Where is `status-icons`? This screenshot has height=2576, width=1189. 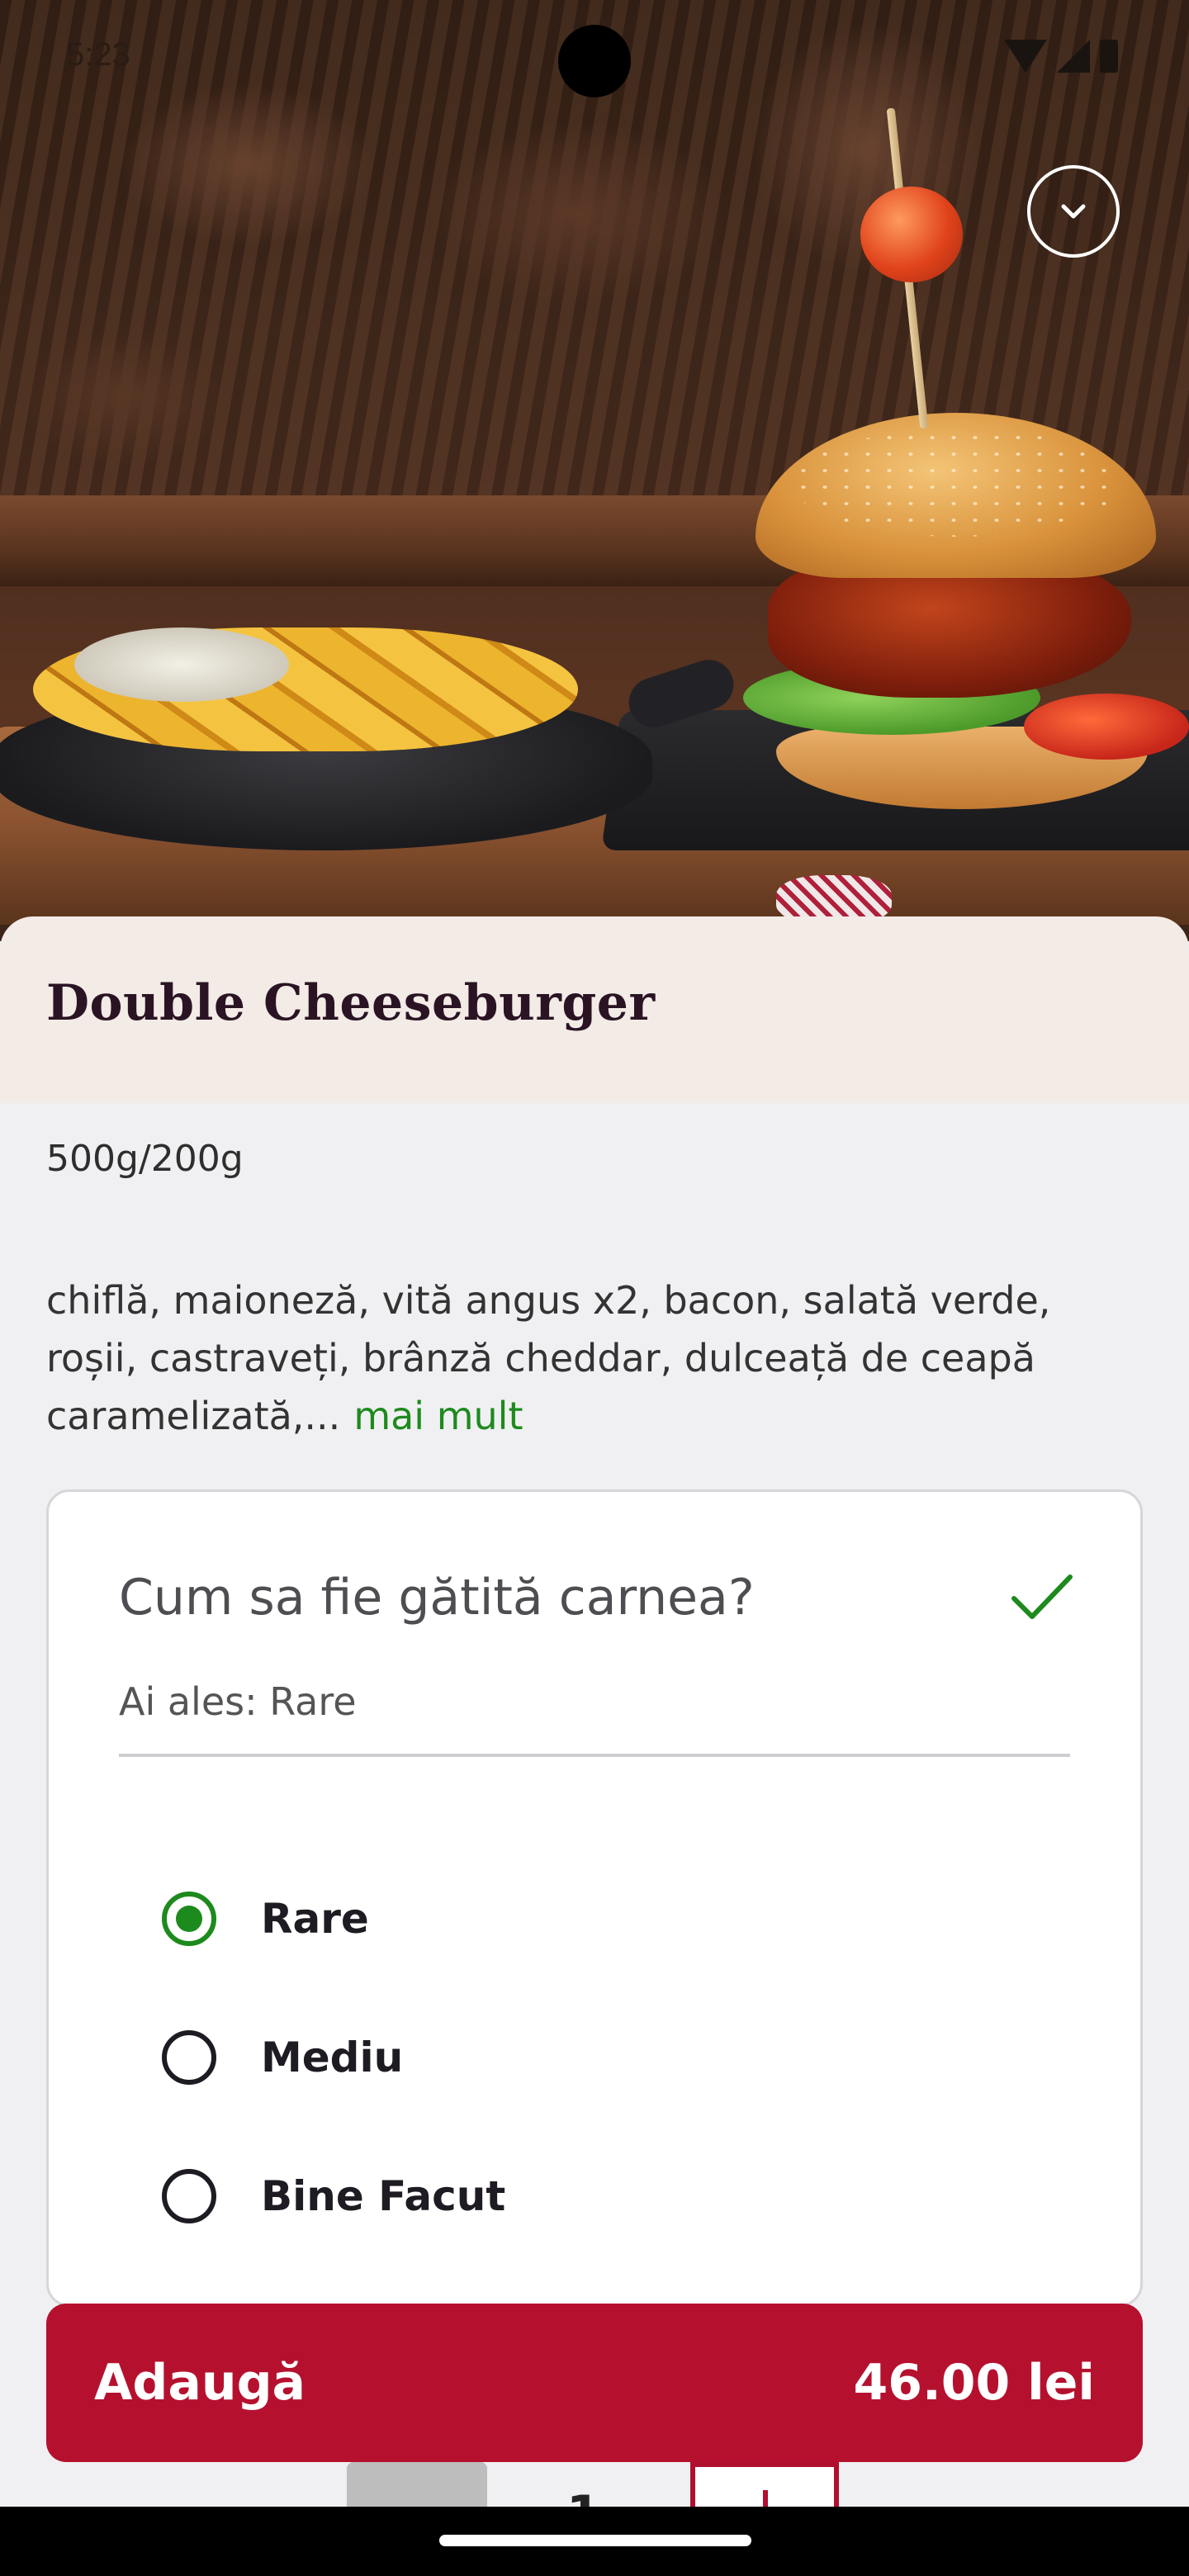 status-icons is located at coordinates (1061, 56).